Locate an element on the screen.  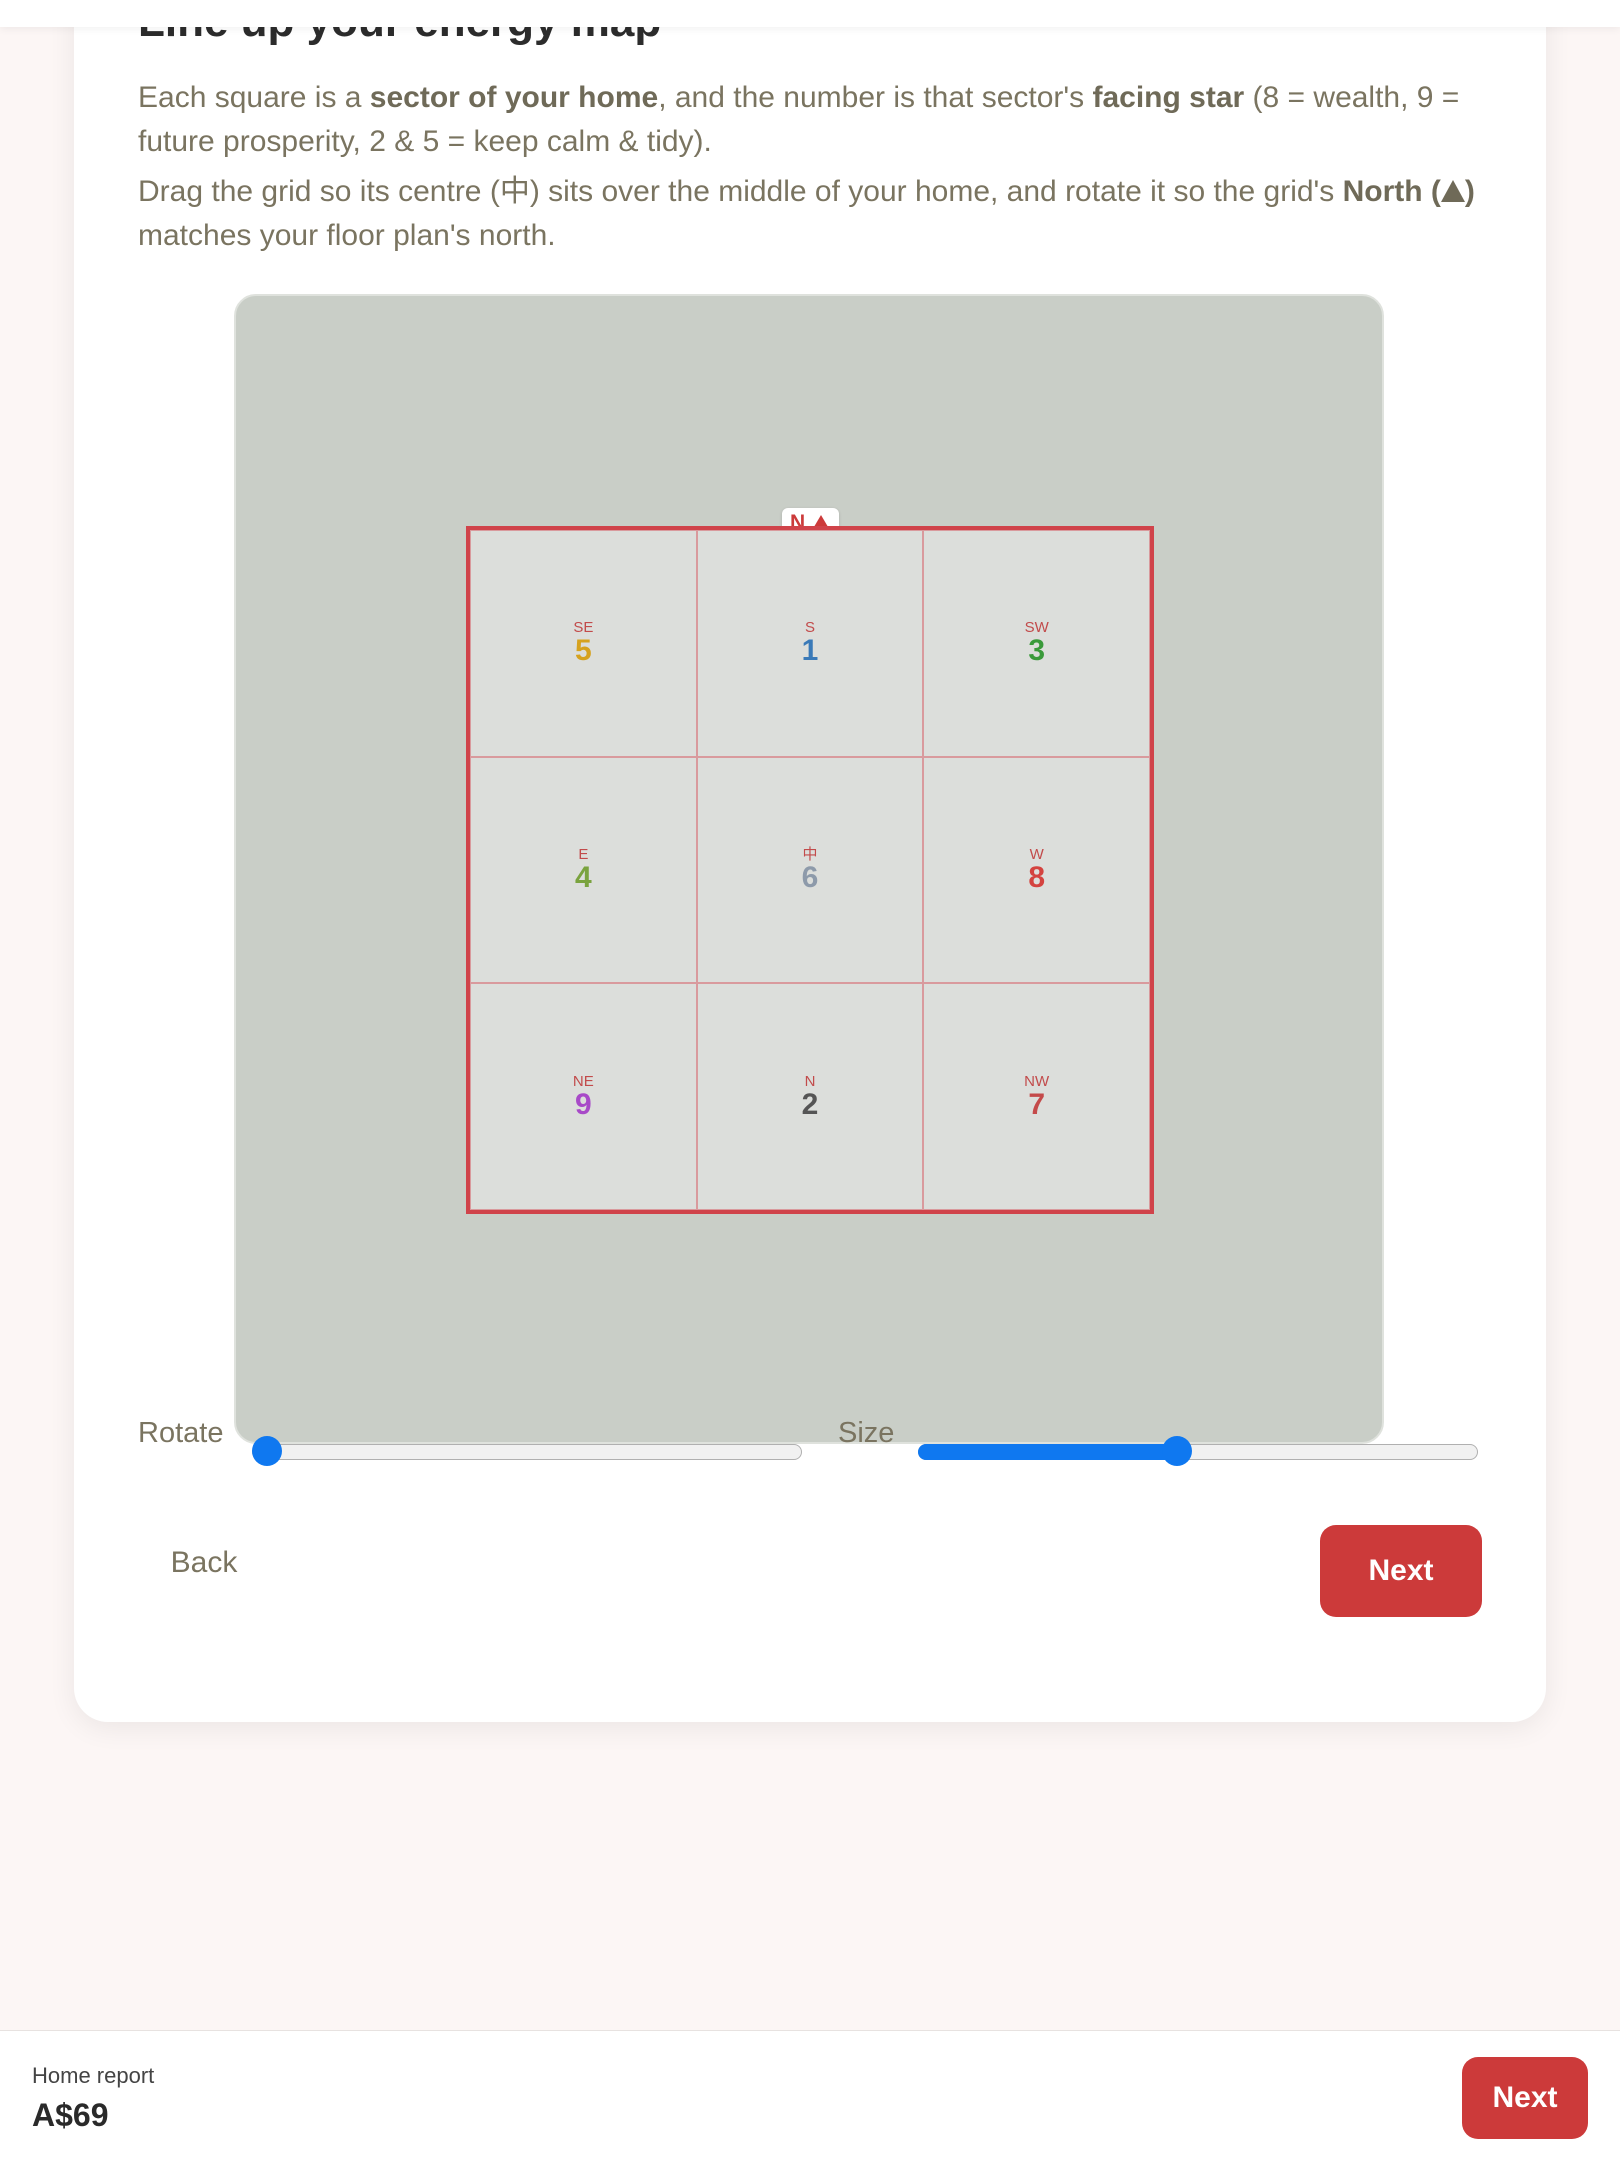
rotate-slider is located at coordinates (527, 1451).